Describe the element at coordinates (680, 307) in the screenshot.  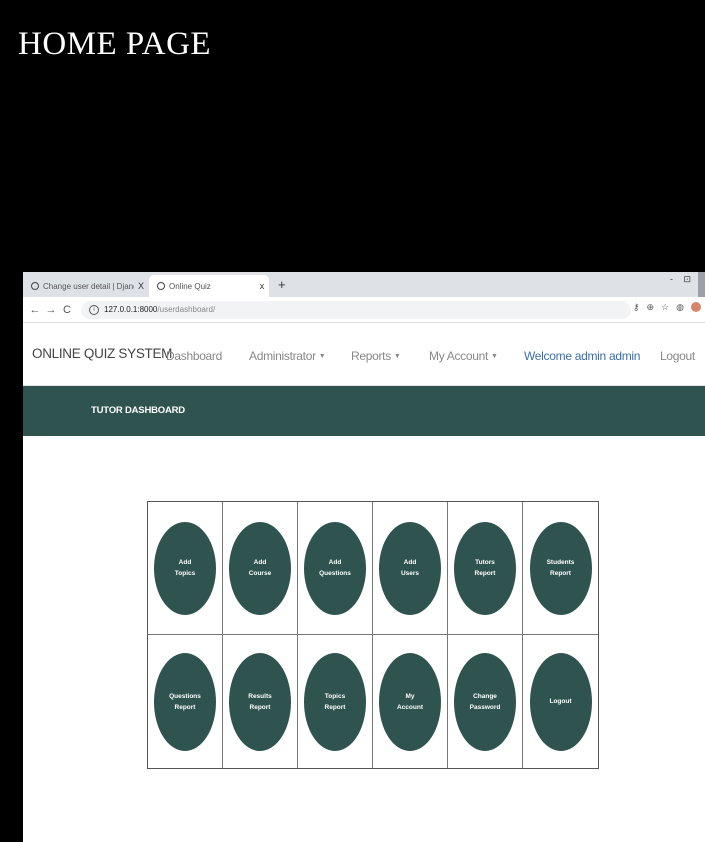
I see `extension-icon: ◍` at that location.